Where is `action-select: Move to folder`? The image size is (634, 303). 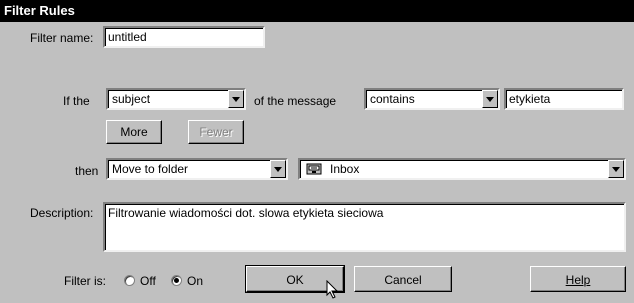
action-select: Move to folder is located at coordinates (197, 169).